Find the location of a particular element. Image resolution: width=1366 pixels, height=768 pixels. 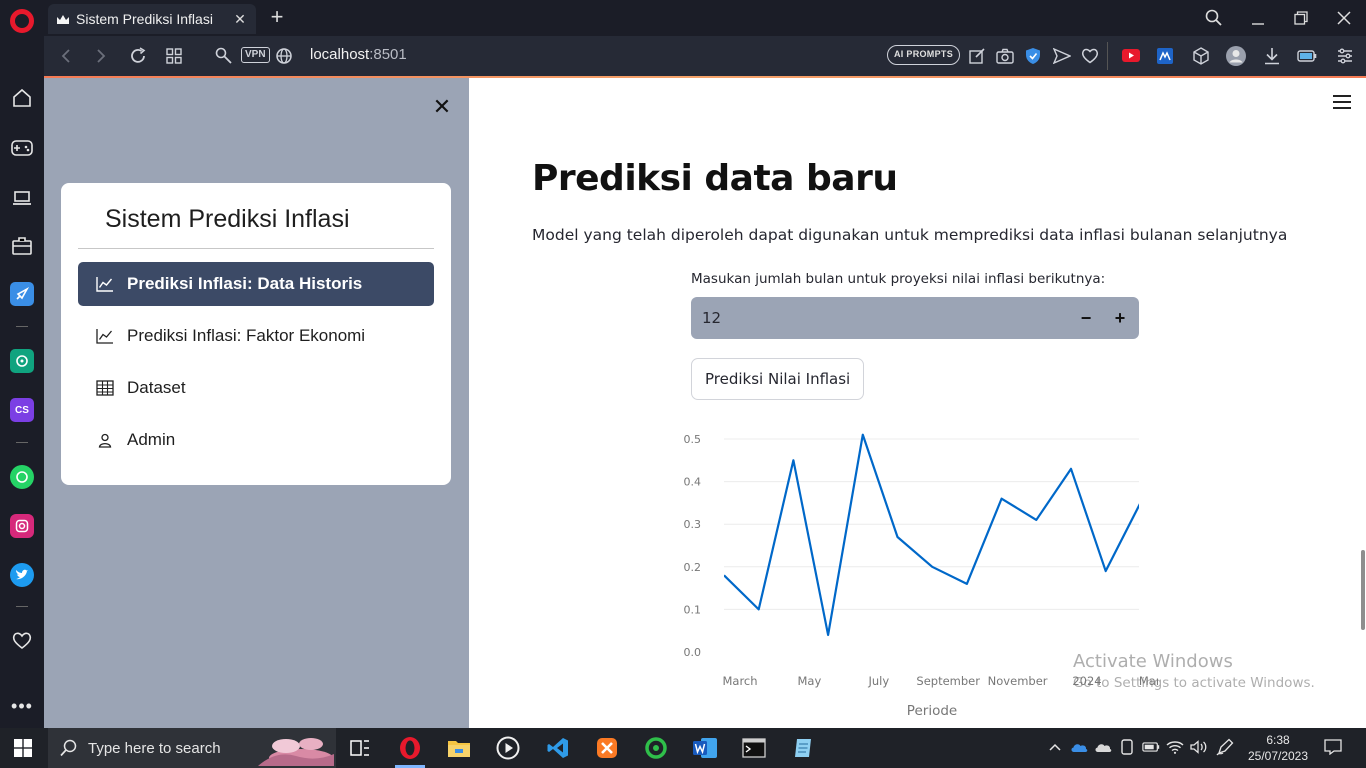

vscode-icon is located at coordinates (558, 748).